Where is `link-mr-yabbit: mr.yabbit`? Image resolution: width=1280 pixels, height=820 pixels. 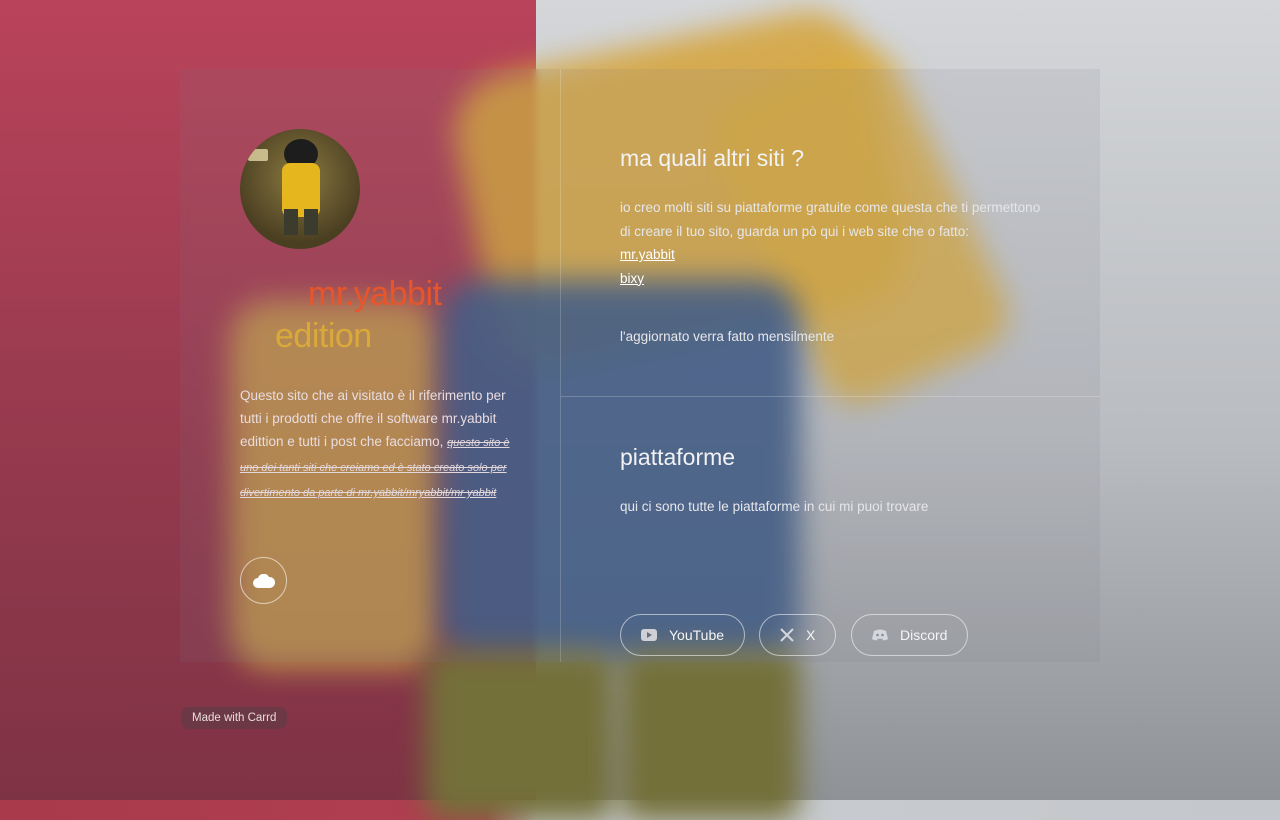 link-mr-yabbit: mr.yabbit is located at coordinates (835, 255).